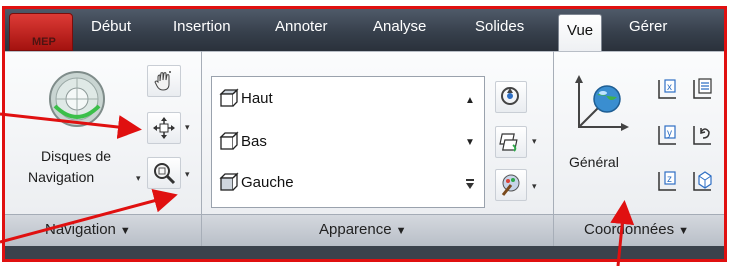 The image size is (733, 266). Describe the element at coordinates (580, 32) in the screenshot. I see `tab-vue: Vue` at that location.